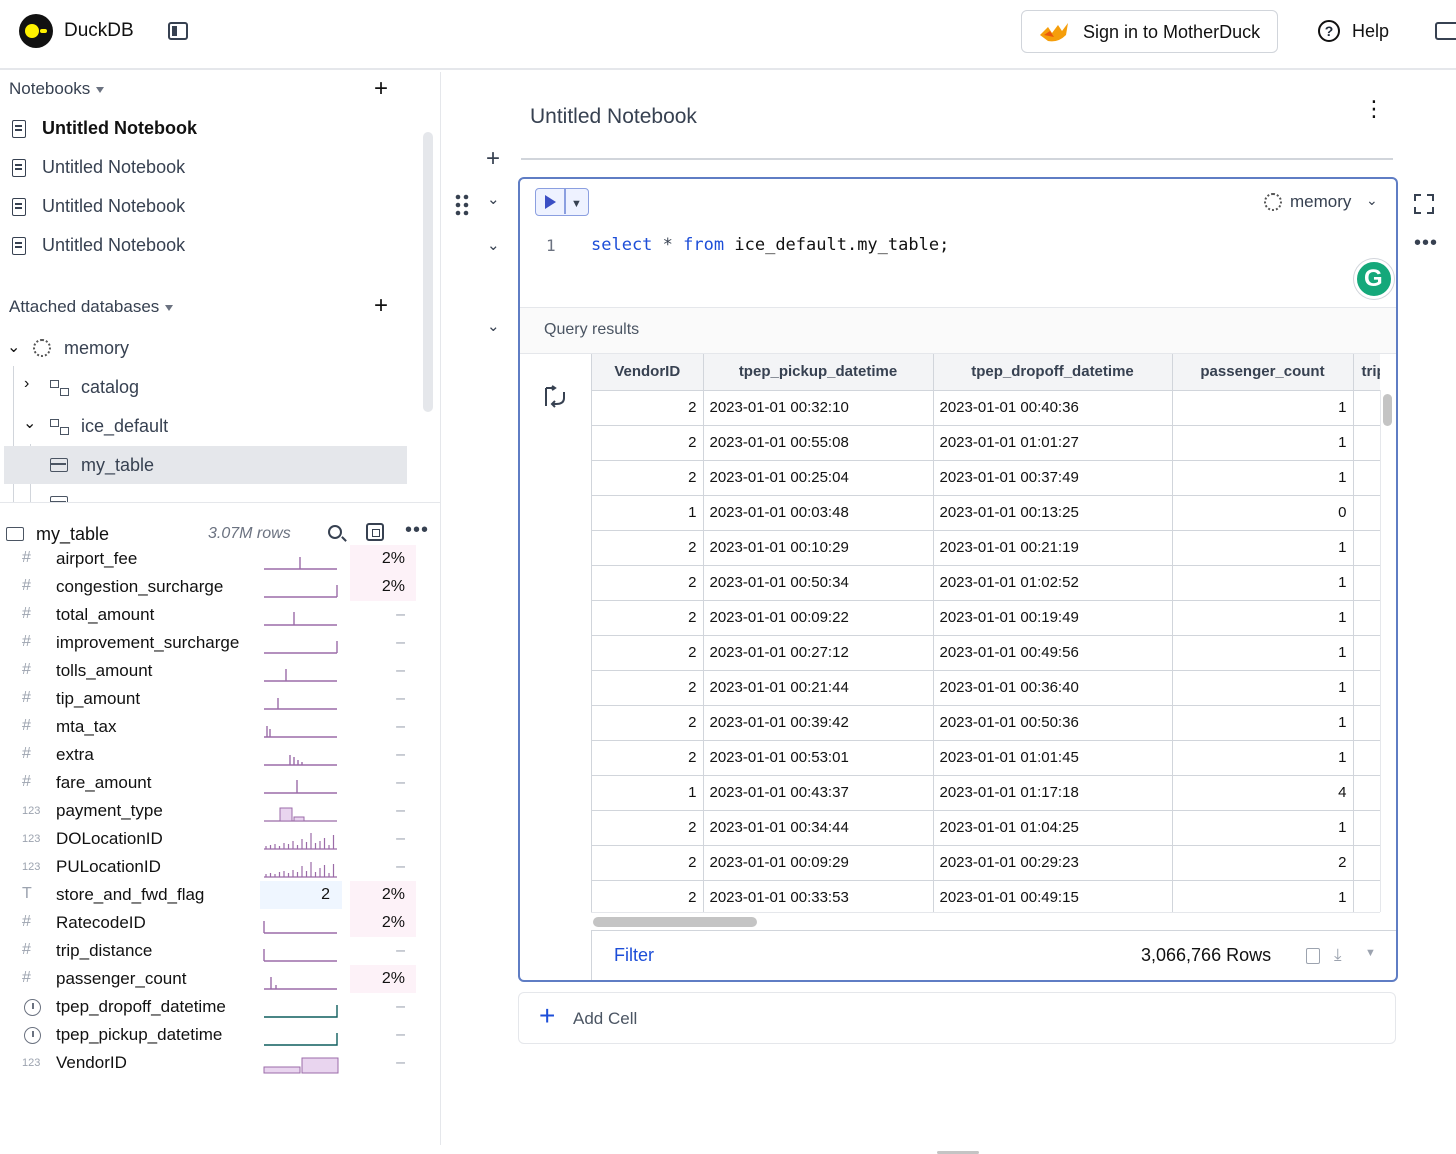 The height and width of the screenshot is (1154, 1456). I want to click on column-row: # airport_fee 2%, so click(220, 559).